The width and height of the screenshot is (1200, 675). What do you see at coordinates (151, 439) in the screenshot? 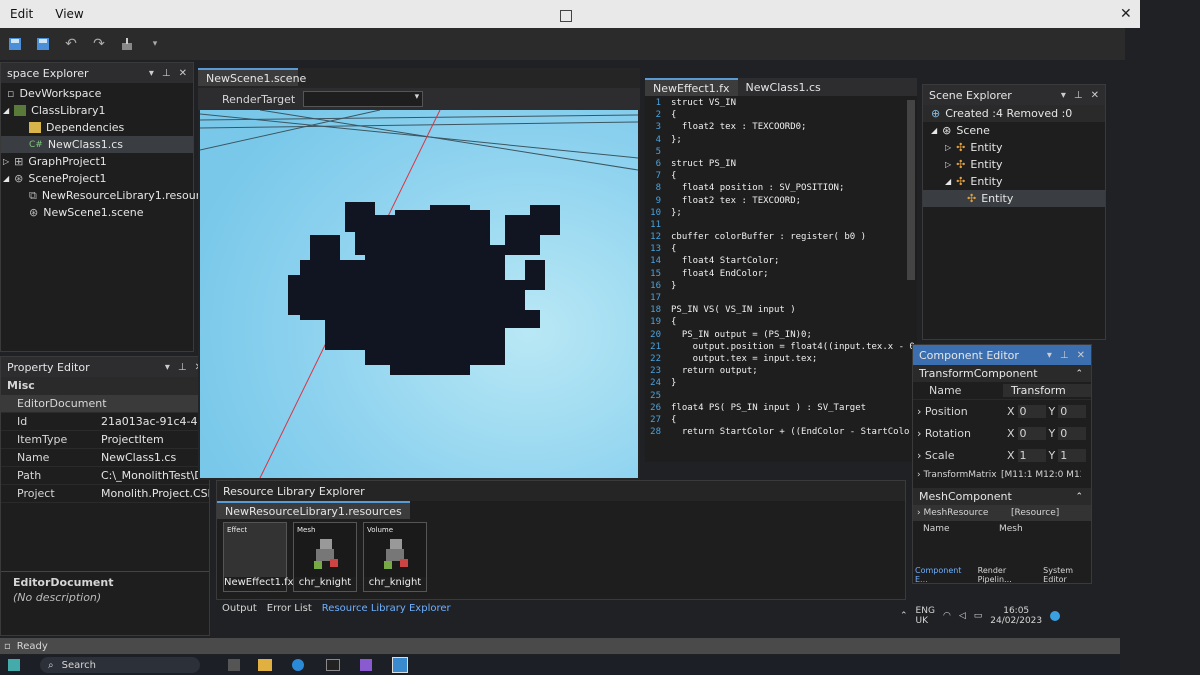
I see `property-value: ProjectItem` at bounding box center [151, 439].